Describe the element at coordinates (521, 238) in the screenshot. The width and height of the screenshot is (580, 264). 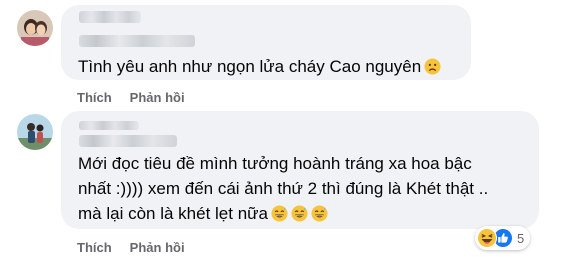
I see `reaction-count: 5` at that location.